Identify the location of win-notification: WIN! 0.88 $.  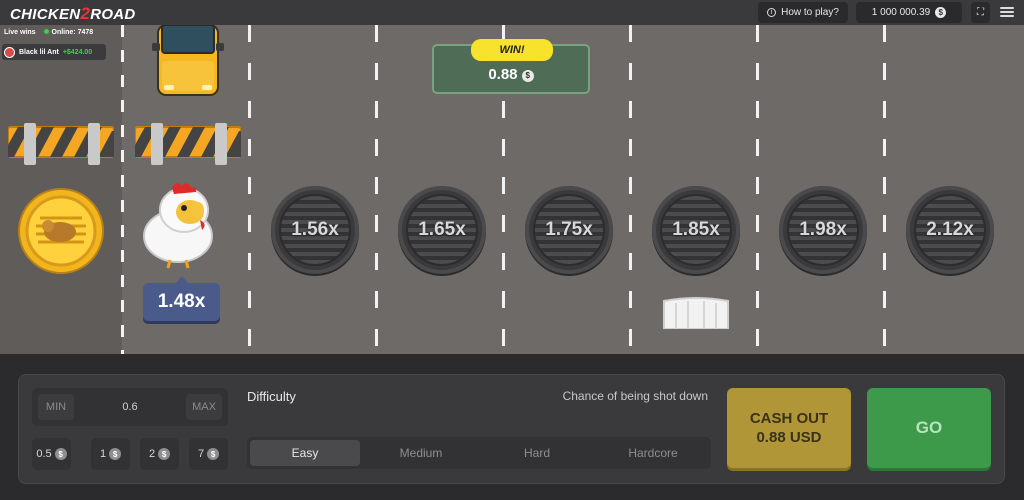
(511, 66).